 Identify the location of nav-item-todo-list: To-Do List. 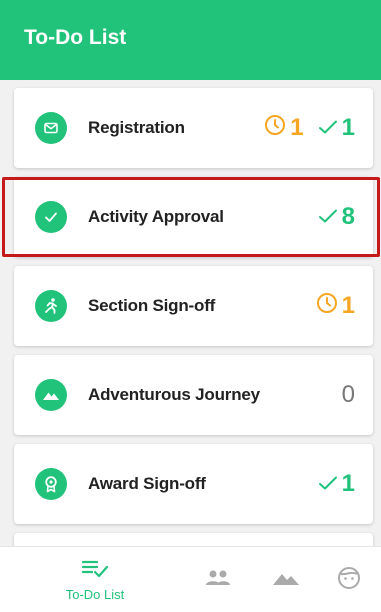
(95, 579).